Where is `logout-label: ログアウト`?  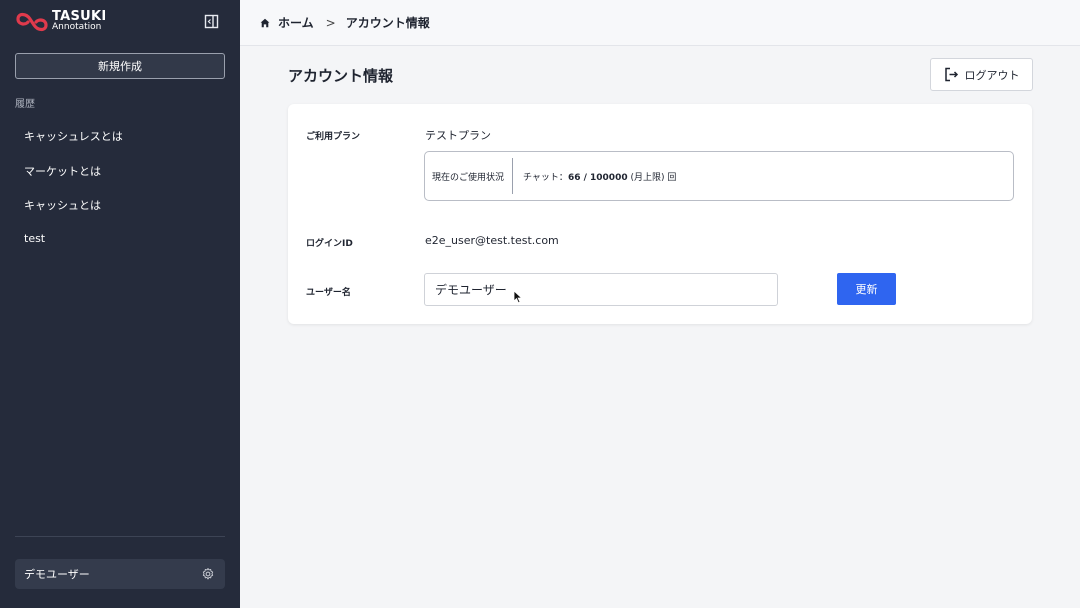
logout-label: ログアウト is located at coordinates (992, 75).